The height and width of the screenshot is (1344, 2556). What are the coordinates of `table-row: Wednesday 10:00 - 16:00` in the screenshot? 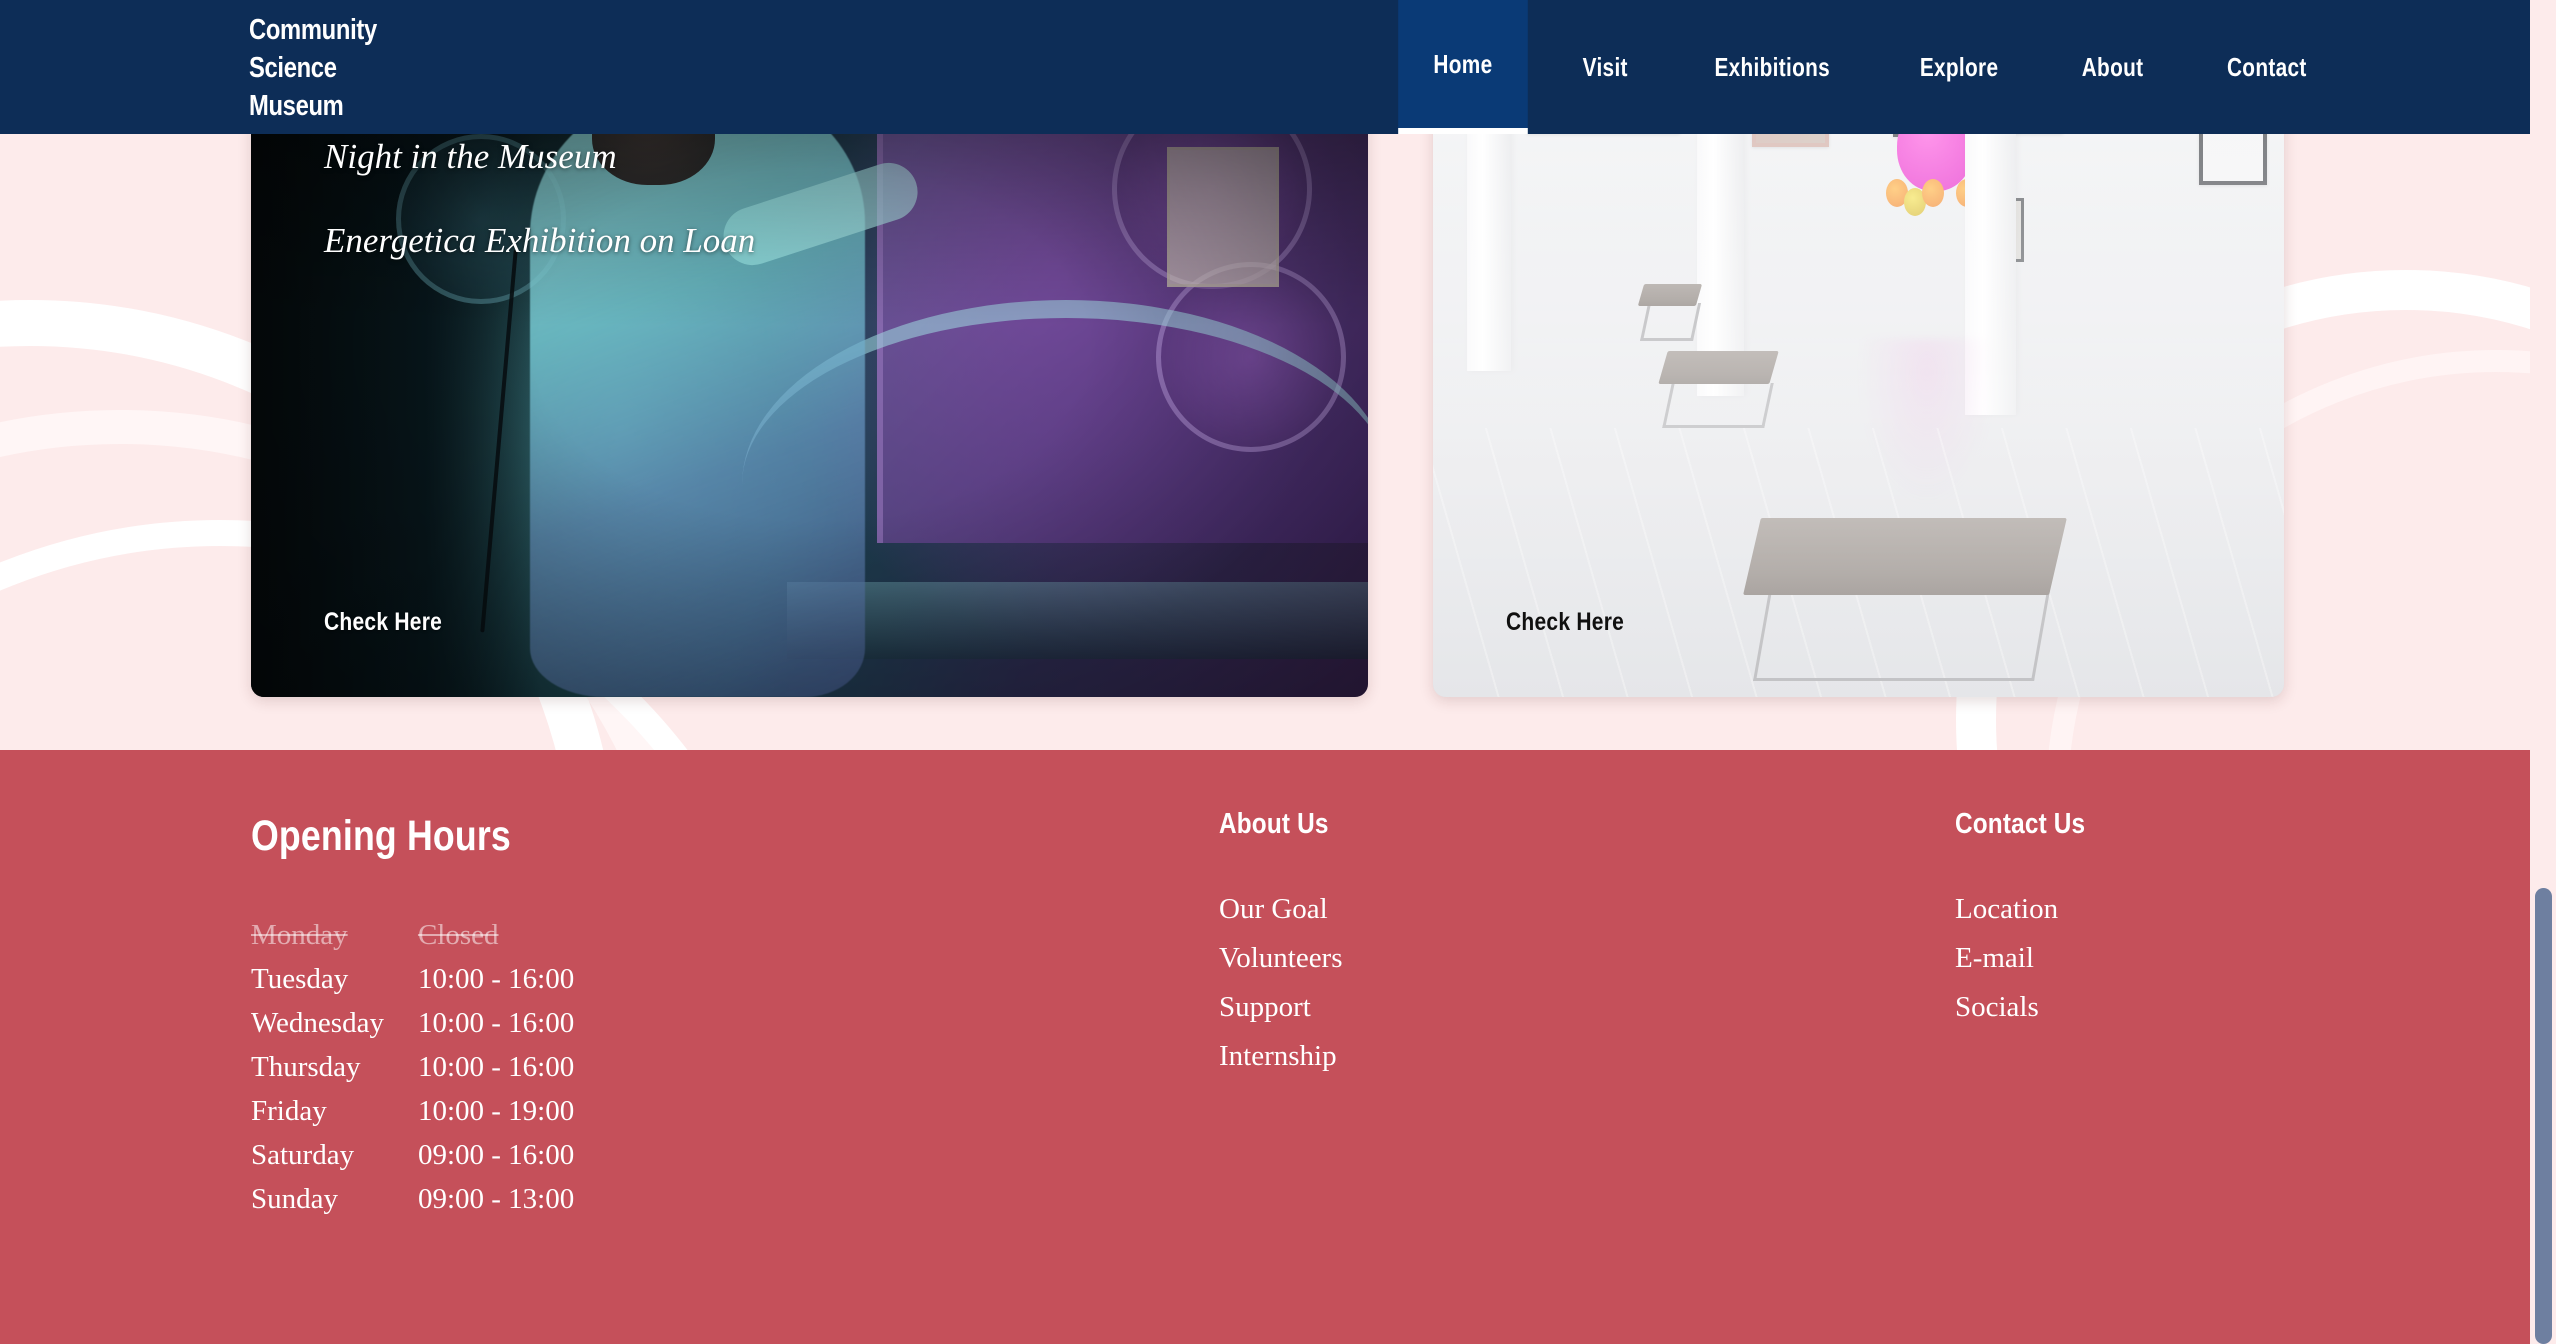 It's located at (412, 1029).